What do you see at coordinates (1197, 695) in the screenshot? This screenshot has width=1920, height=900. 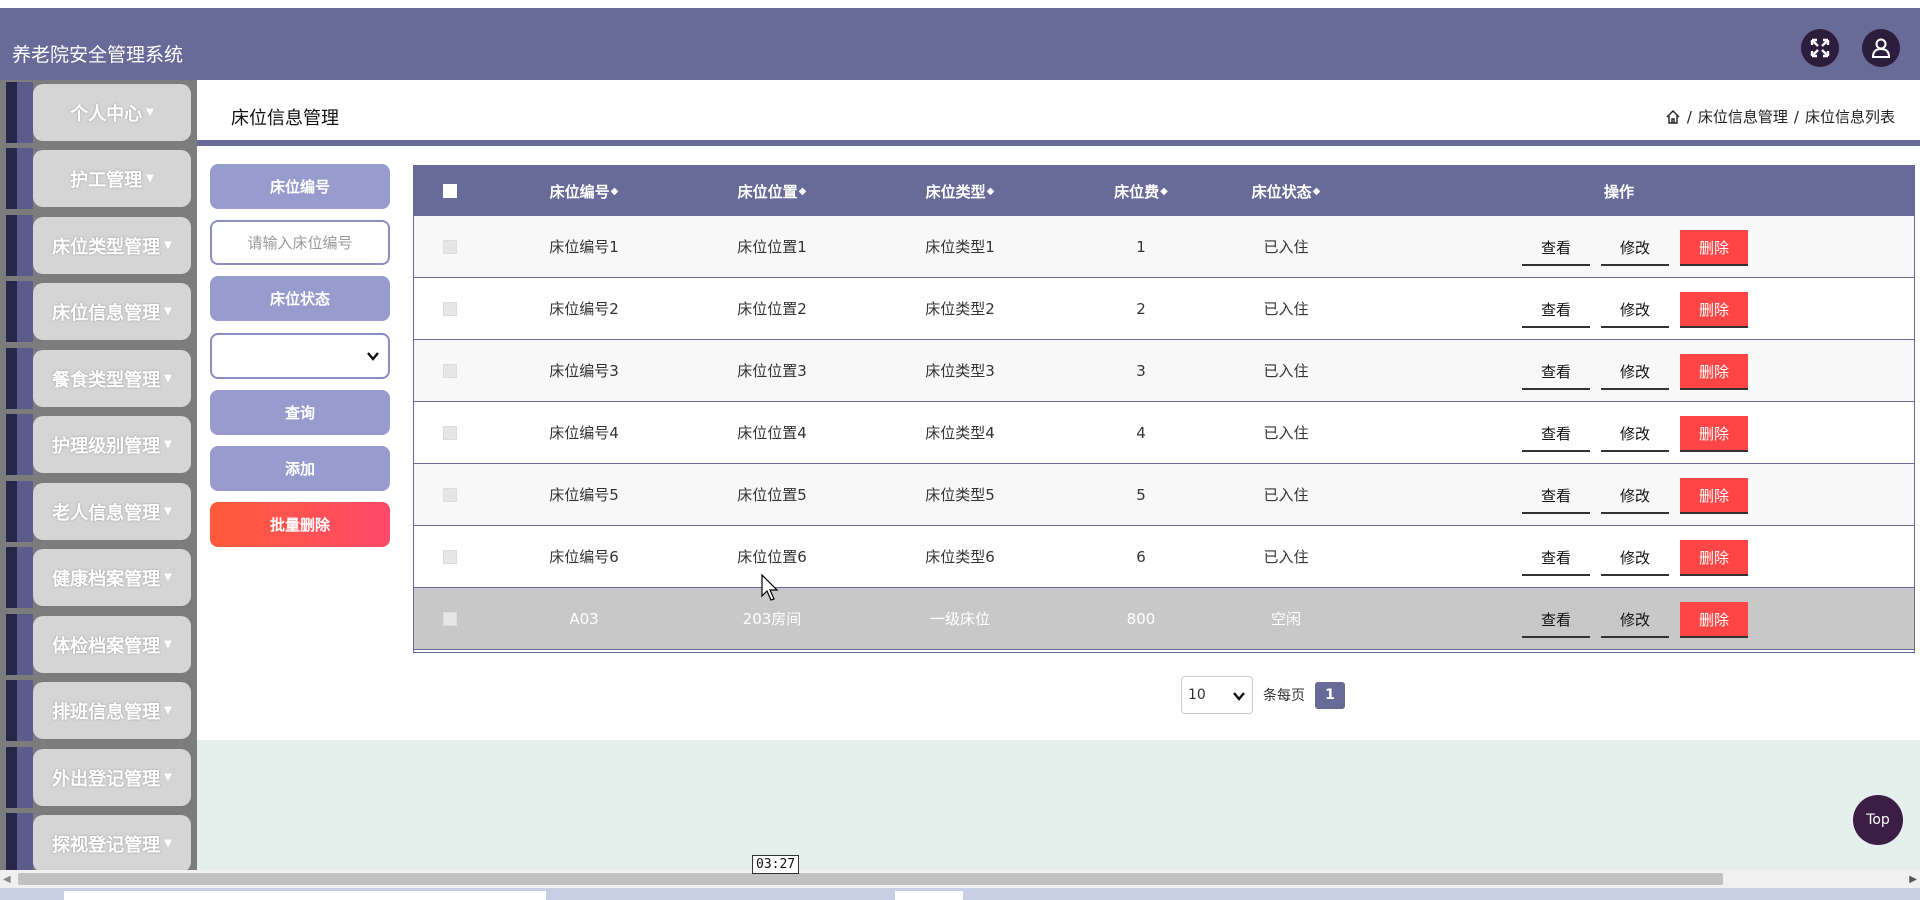 I see `page-size-value: 10` at bounding box center [1197, 695].